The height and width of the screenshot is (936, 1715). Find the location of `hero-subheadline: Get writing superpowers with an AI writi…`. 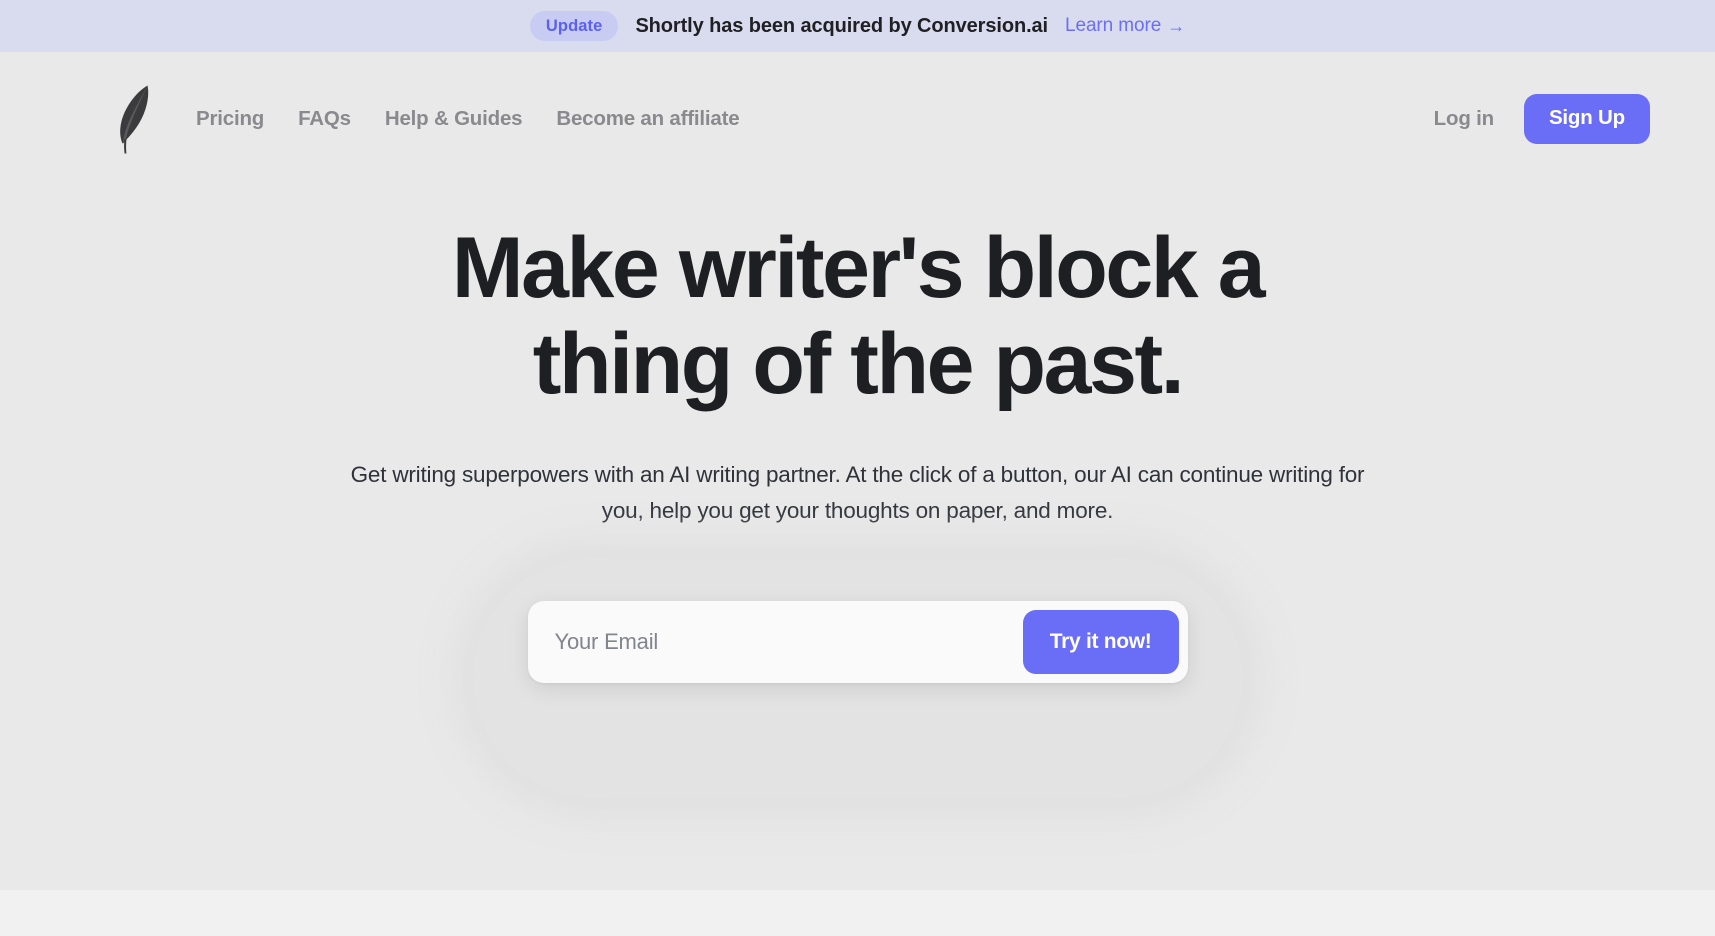

hero-subheadline: Get writing superpowers with an AI writi… is located at coordinates (857, 492).